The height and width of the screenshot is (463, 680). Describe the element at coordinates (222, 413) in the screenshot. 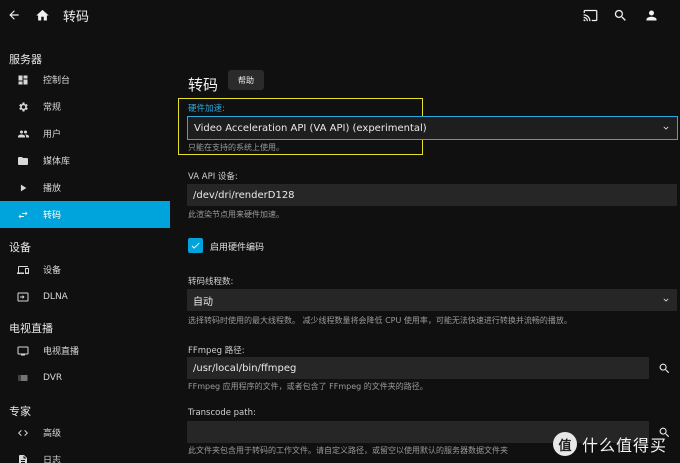

I see `transcode-path-label: Transcode path:` at that location.